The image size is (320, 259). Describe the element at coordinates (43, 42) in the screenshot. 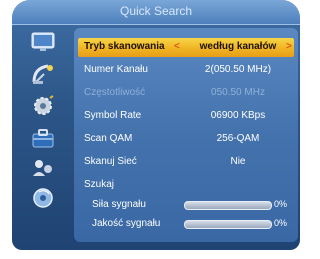

I see `tv-monitor-icon` at that location.